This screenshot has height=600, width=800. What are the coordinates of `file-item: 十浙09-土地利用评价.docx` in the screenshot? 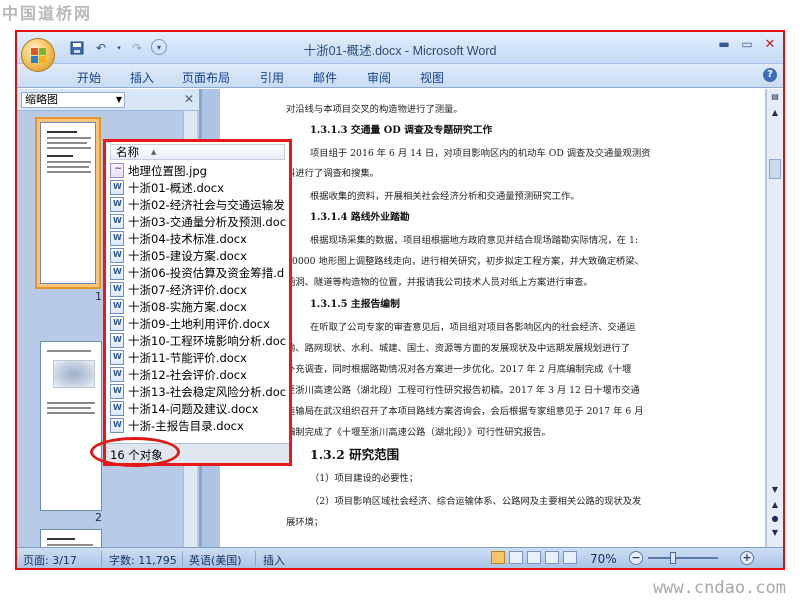 It's located at (190, 323).